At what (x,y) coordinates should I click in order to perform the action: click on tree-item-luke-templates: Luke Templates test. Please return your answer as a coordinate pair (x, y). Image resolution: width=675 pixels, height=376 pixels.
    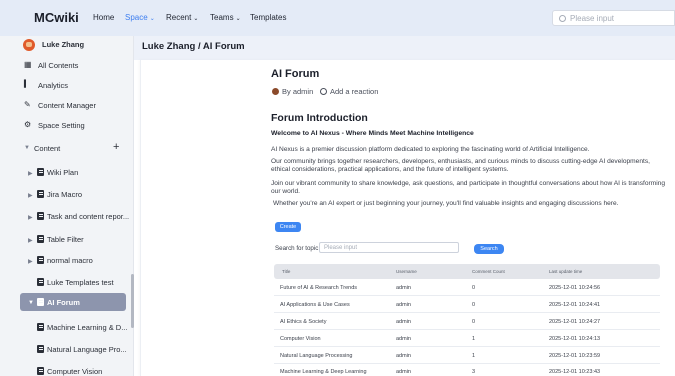
    Looking at the image, I should click on (80, 282).